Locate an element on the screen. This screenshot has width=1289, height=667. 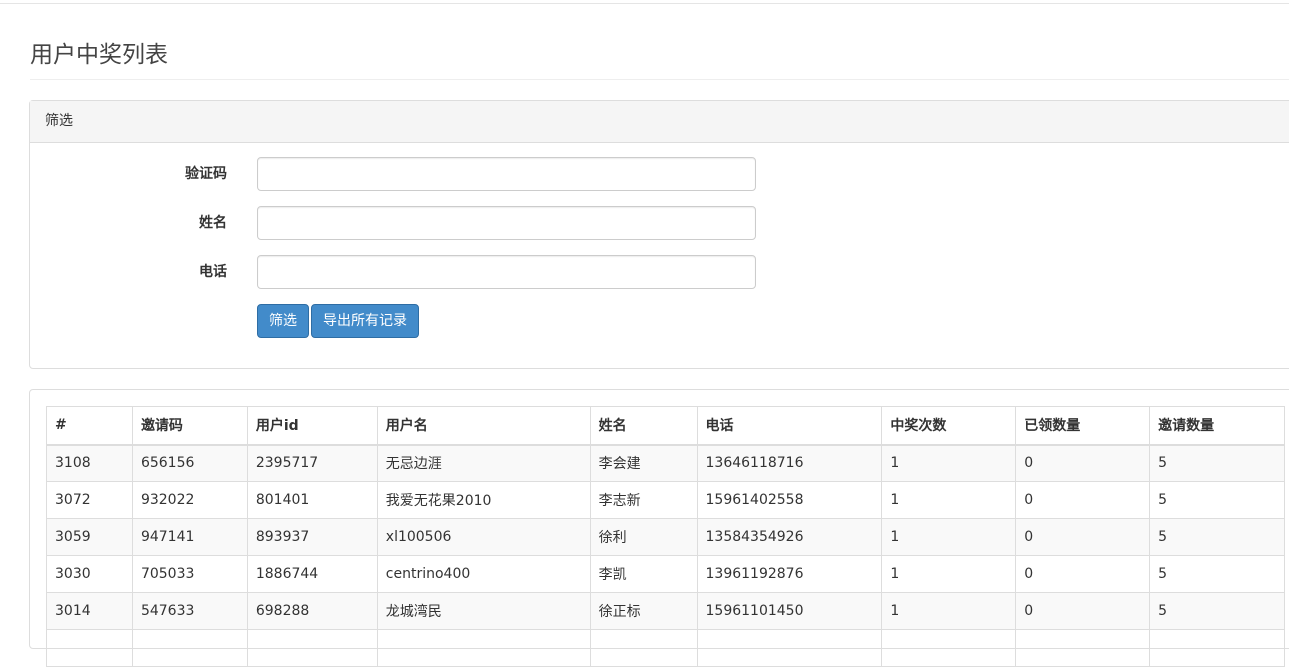
cell-username: 龙城湾民 is located at coordinates (483, 611).